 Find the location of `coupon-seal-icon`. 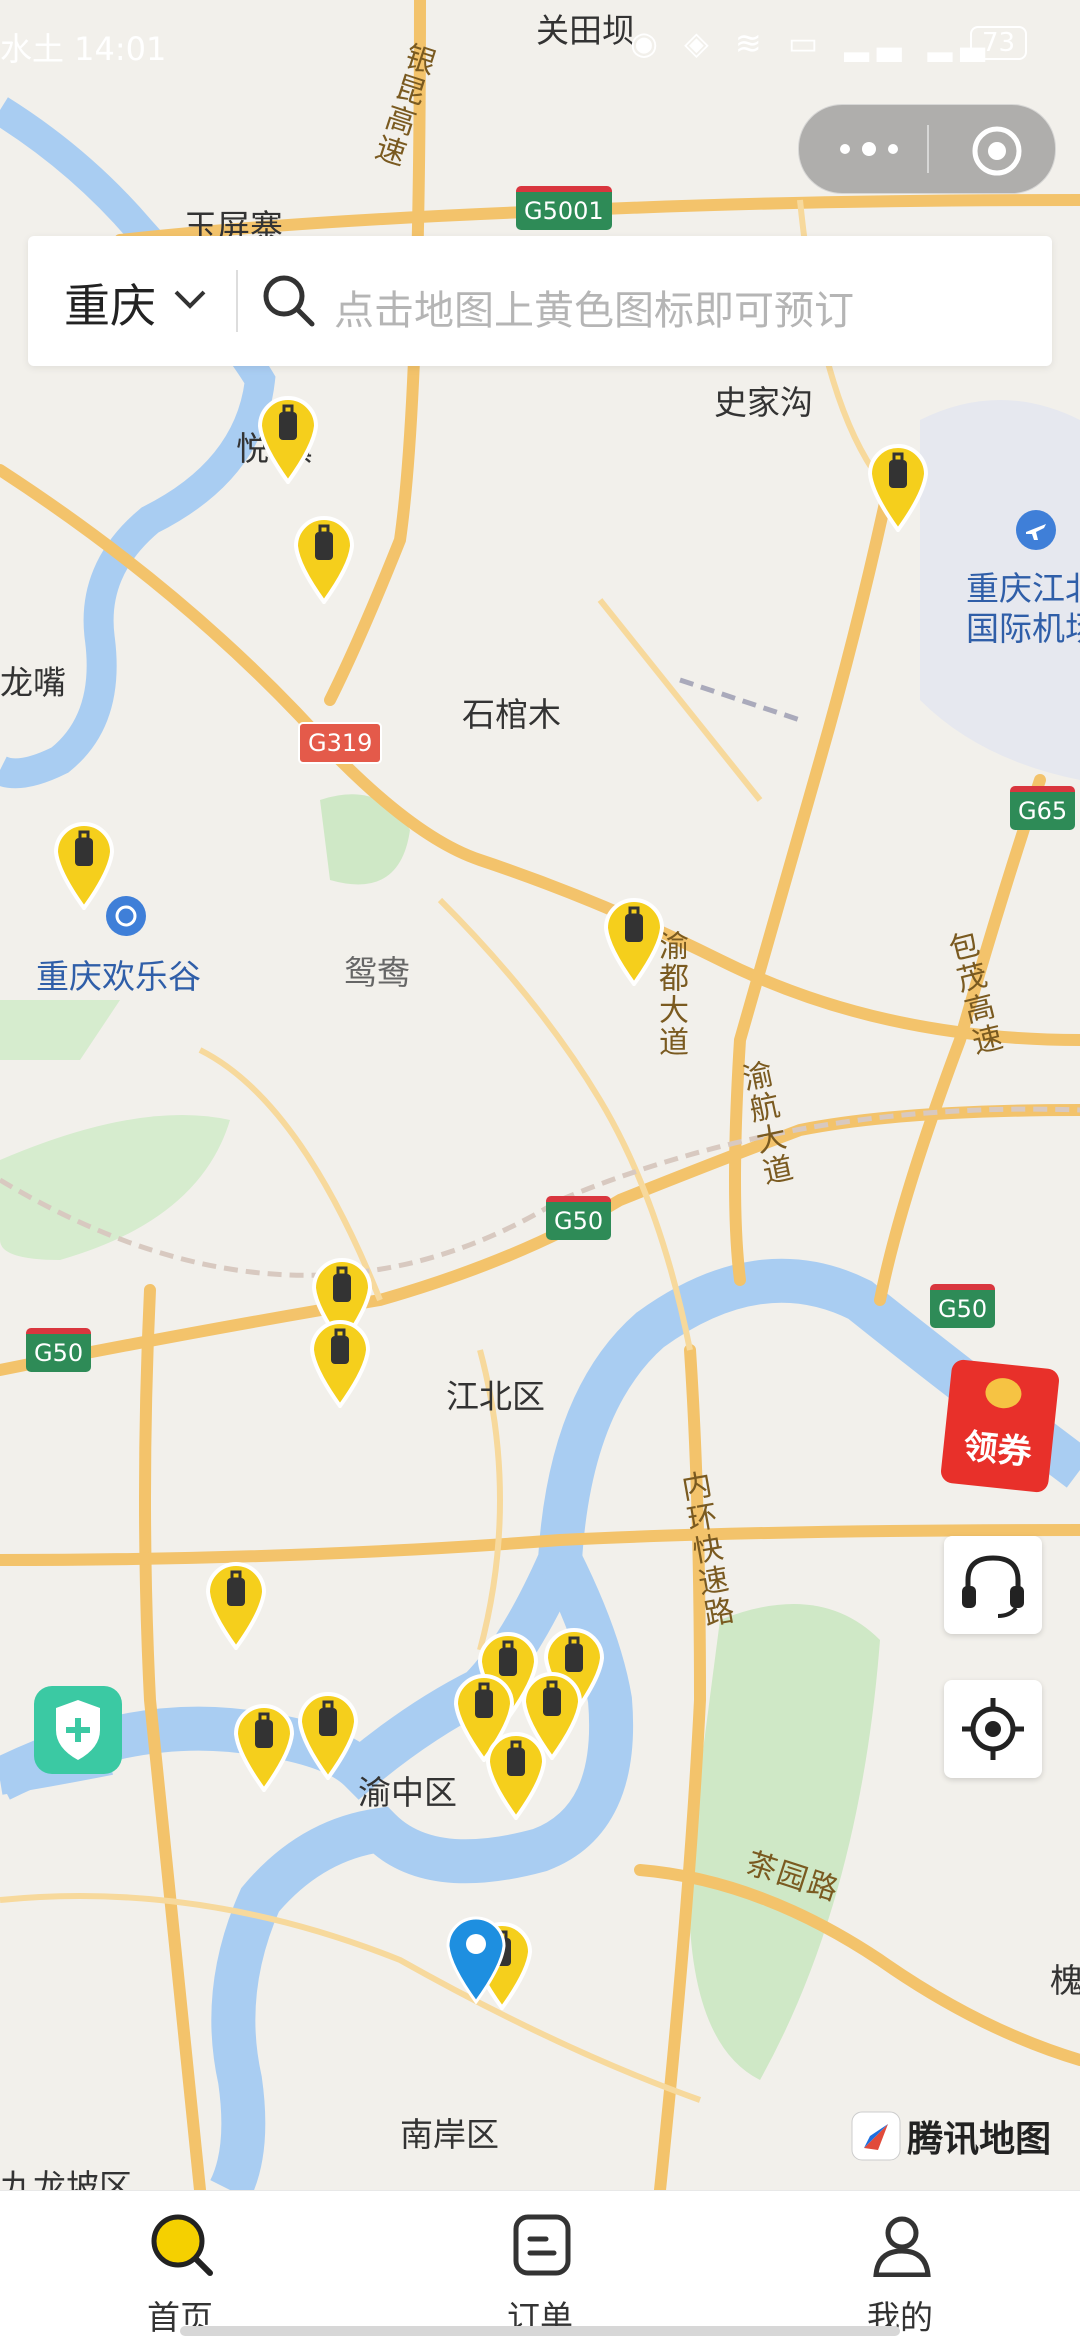

coupon-seal-icon is located at coordinates (1003, 1393).